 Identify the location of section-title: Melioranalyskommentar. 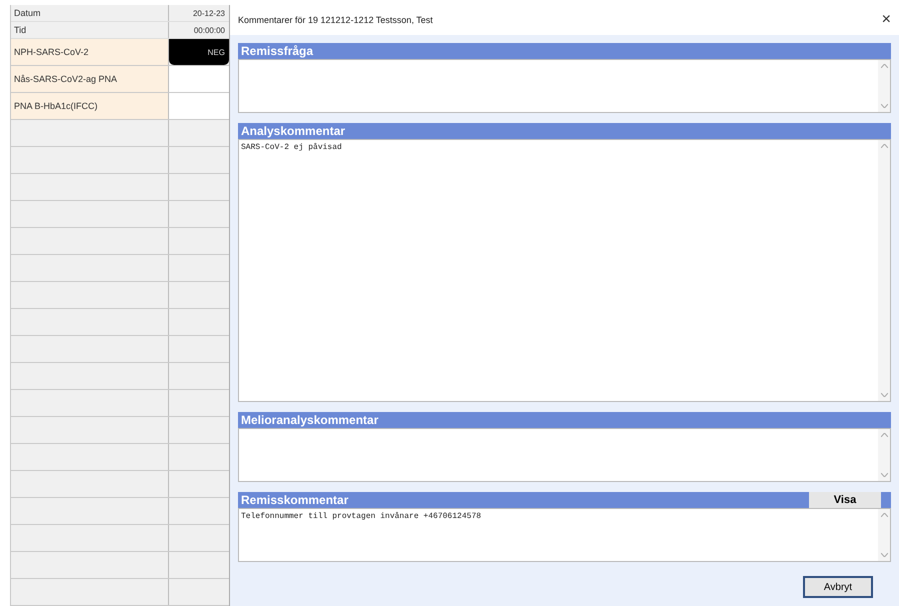
(309, 420).